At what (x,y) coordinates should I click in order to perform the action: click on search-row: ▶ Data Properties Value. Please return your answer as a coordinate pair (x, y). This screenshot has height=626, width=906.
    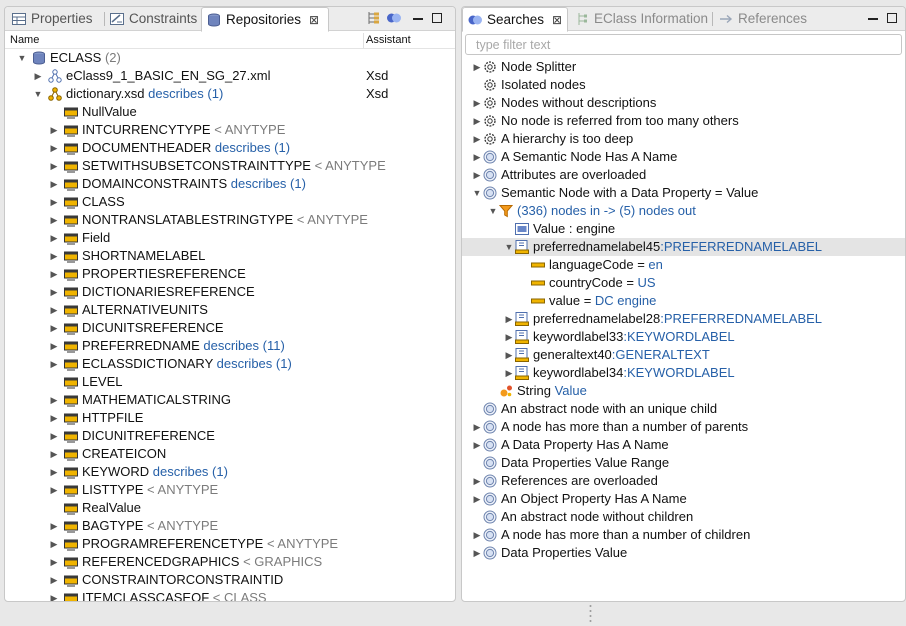
    Looking at the image, I should click on (683, 553).